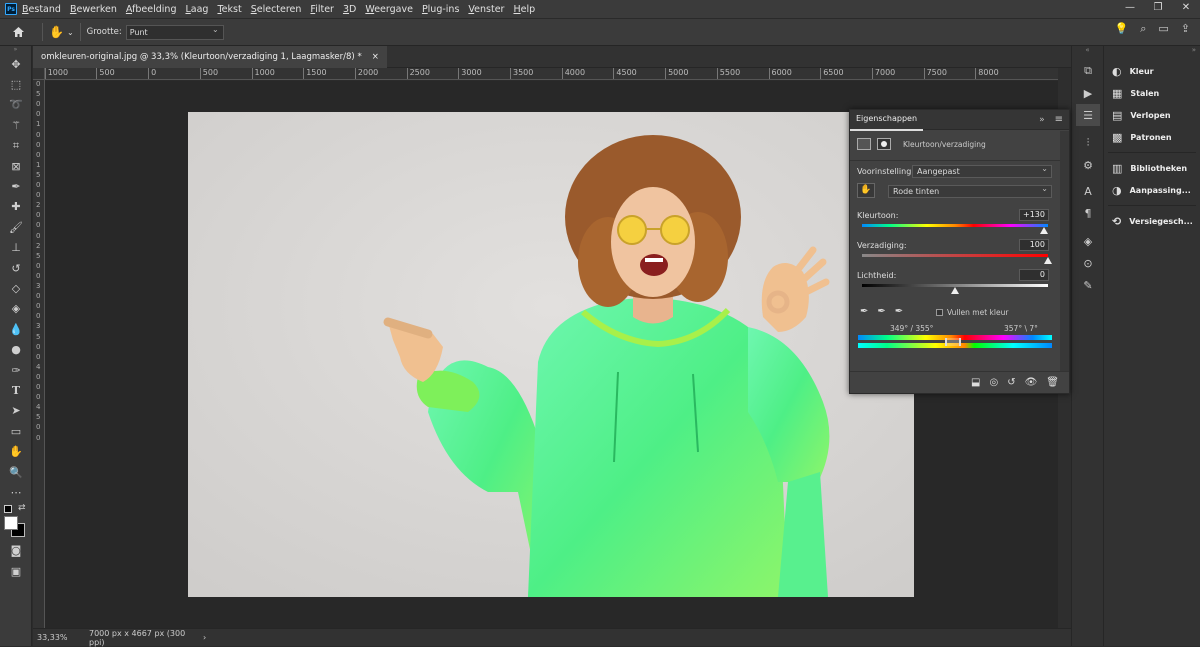  Describe the element at coordinates (1034, 215) in the screenshot. I see `hue-input: +130` at that location.